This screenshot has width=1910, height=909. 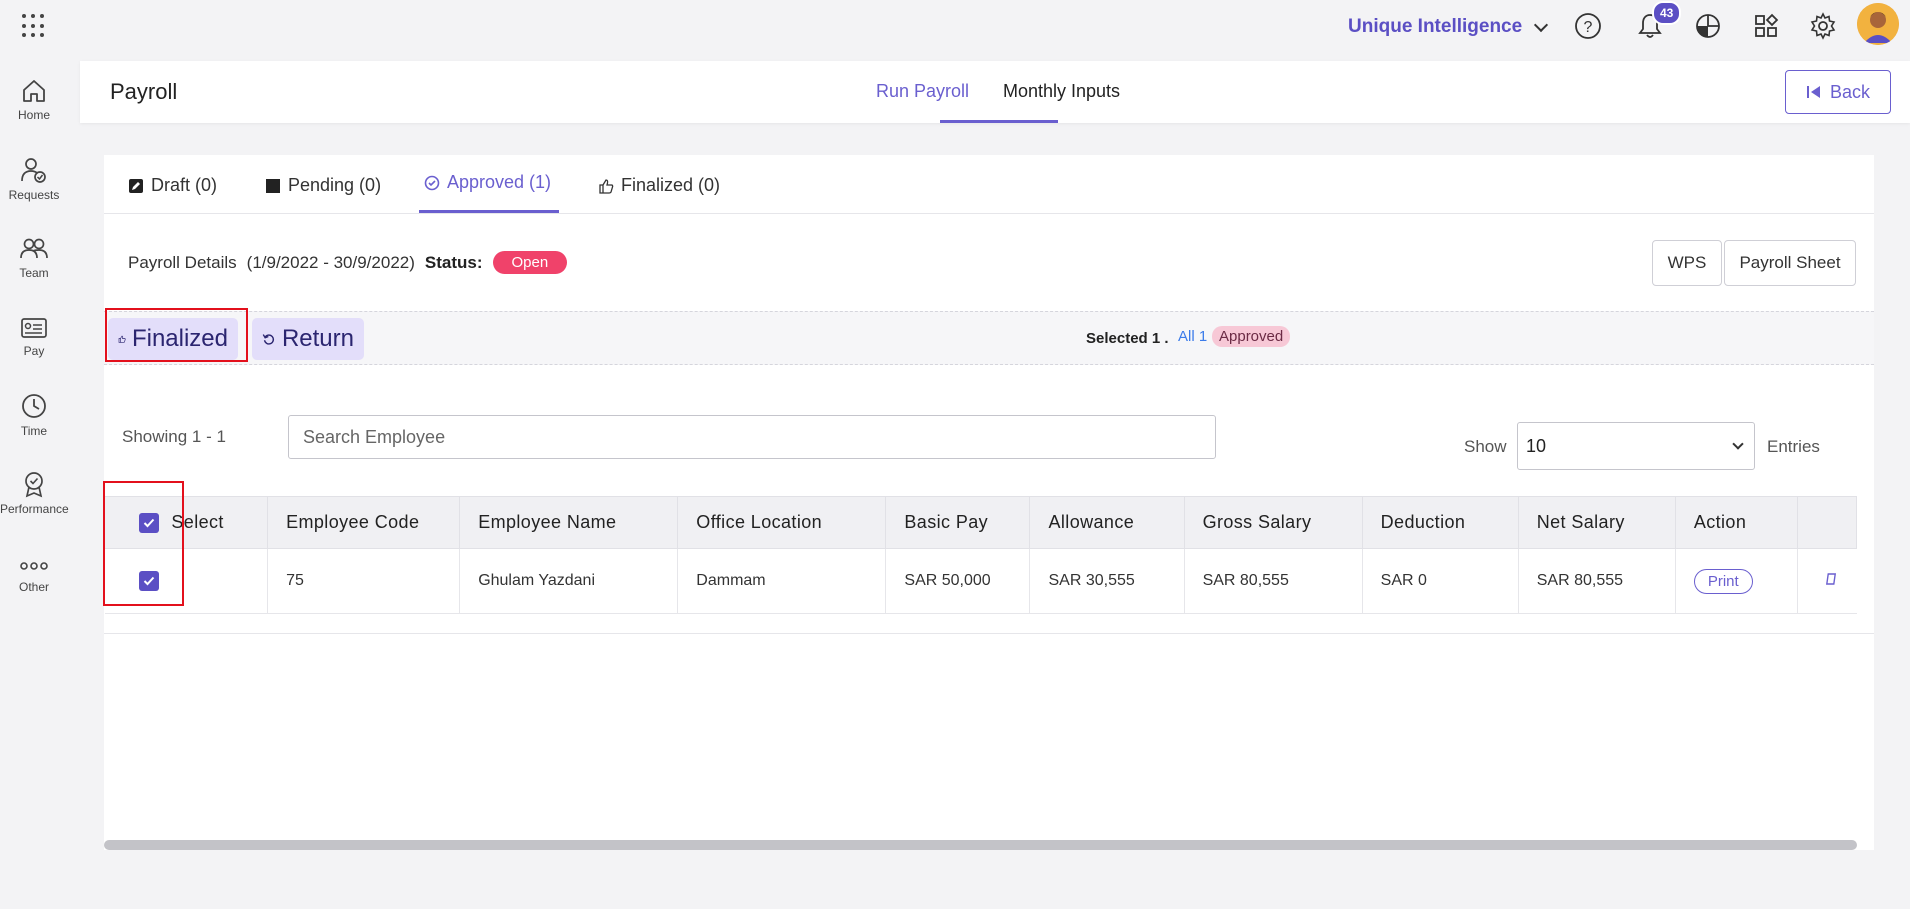 What do you see at coordinates (671, 185) in the screenshot?
I see `tab-label: Finalized (0)` at bounding box center [671, 185].